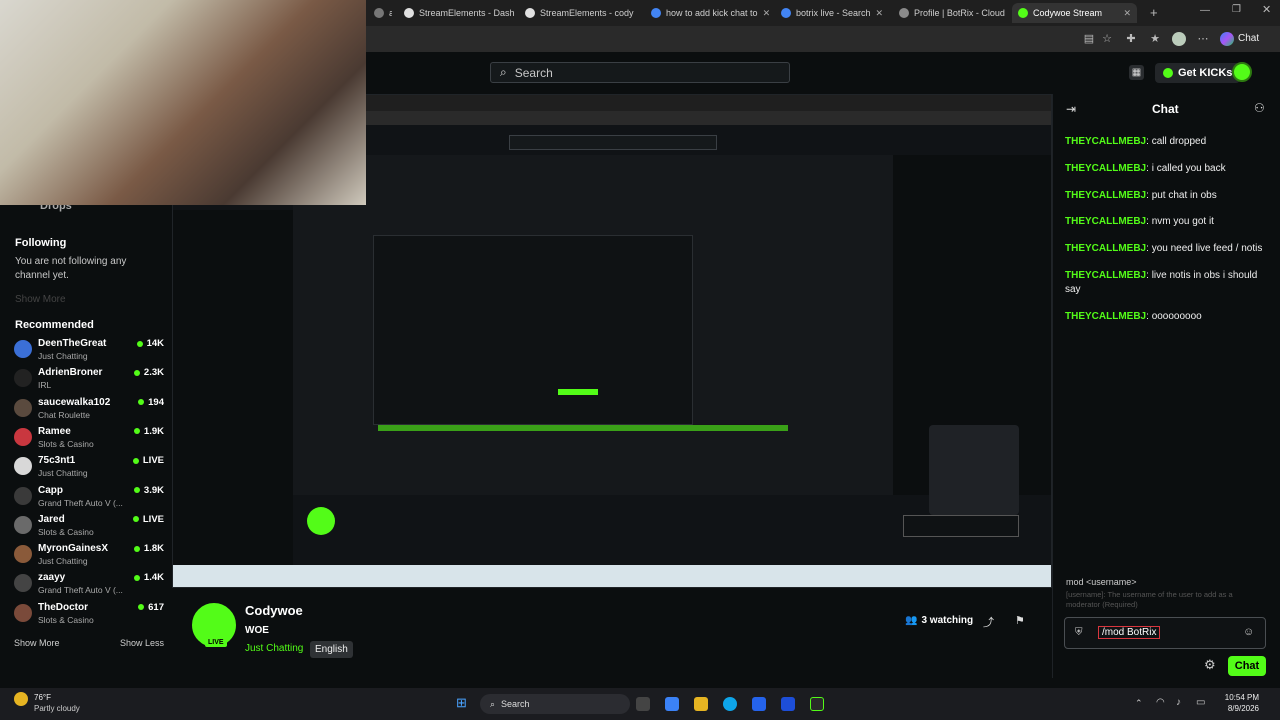 The image size is (1280, 720). I want to click on copilot-icon, so click(1227, 39).